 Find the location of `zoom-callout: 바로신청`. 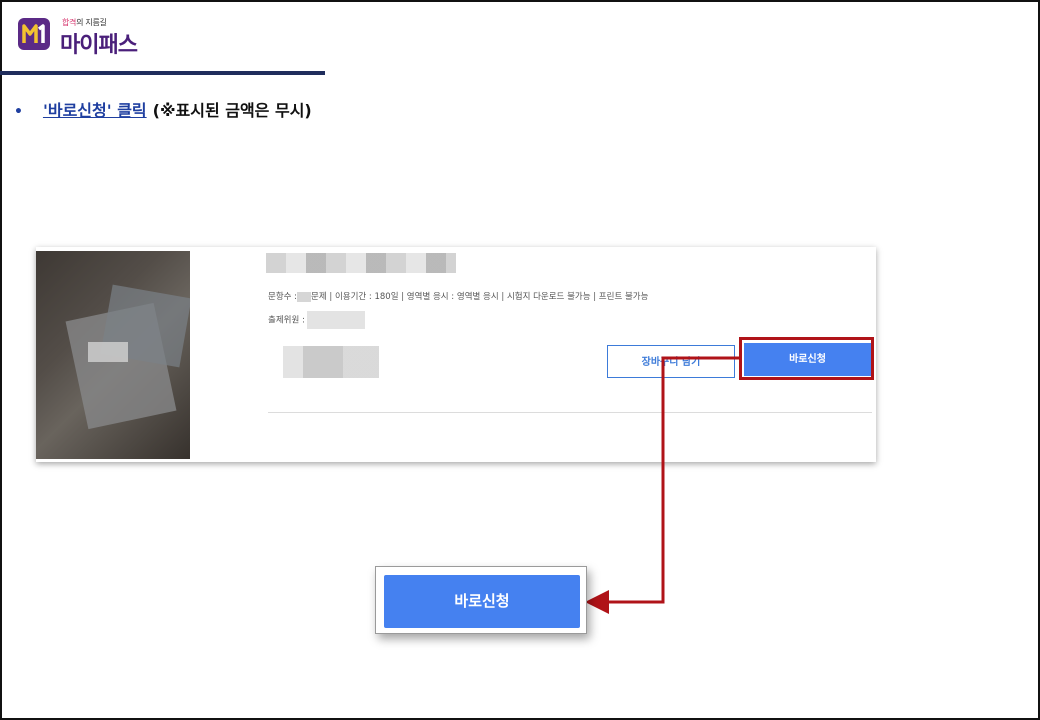

zoom-callout: 바로신청 is located at coordinates (481, 600).